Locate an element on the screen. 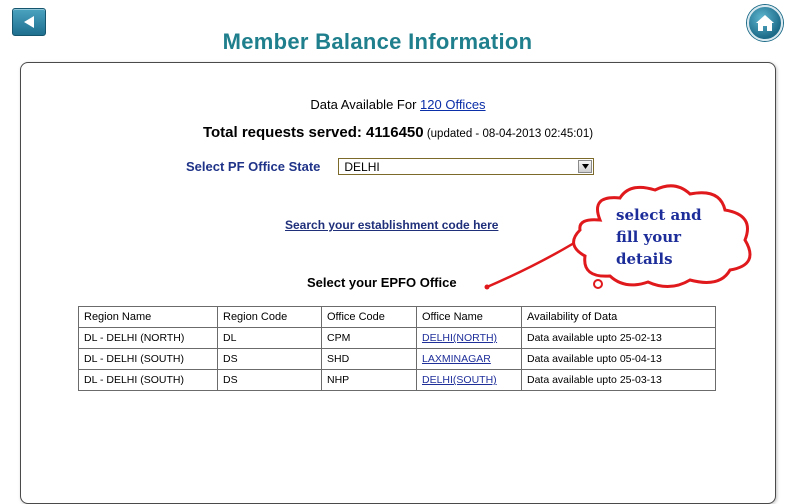 Image resolution: width=800 pixels, height=504 pixels. chevron-down-icon is located at coordinates (585, 166).